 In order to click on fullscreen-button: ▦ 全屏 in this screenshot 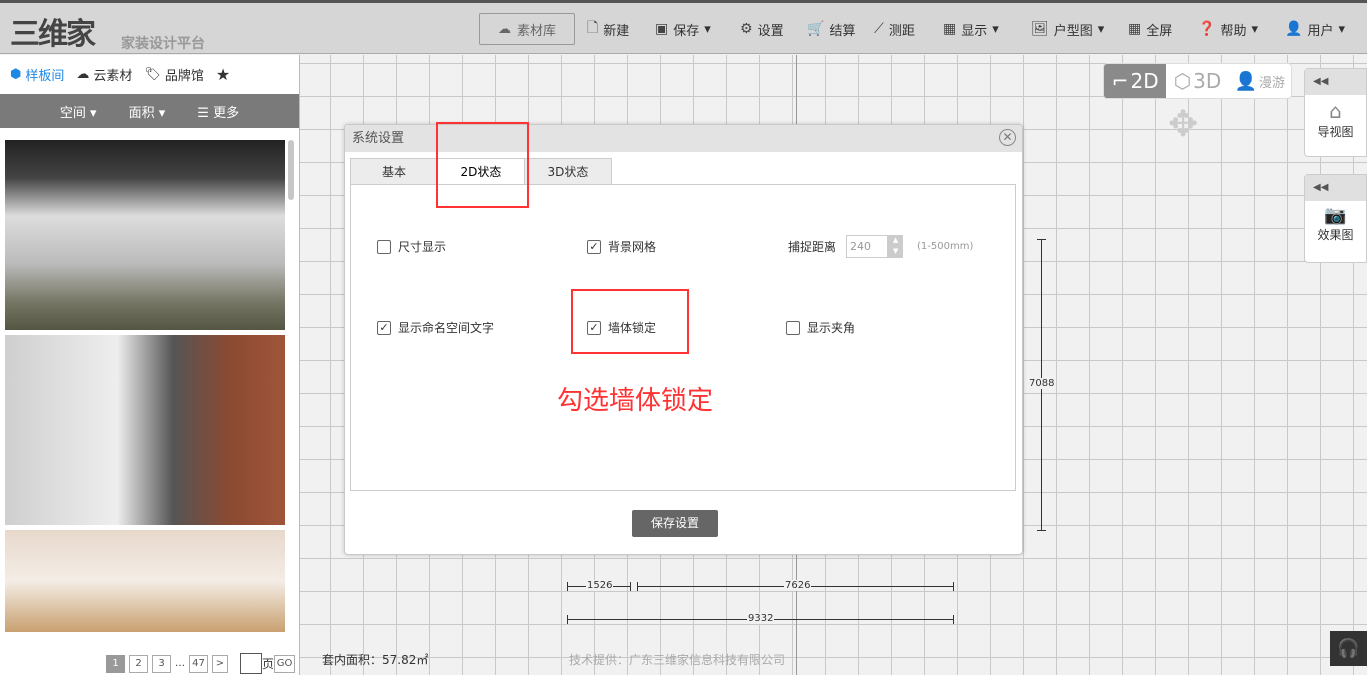, I will do `click(1150, 29)`.